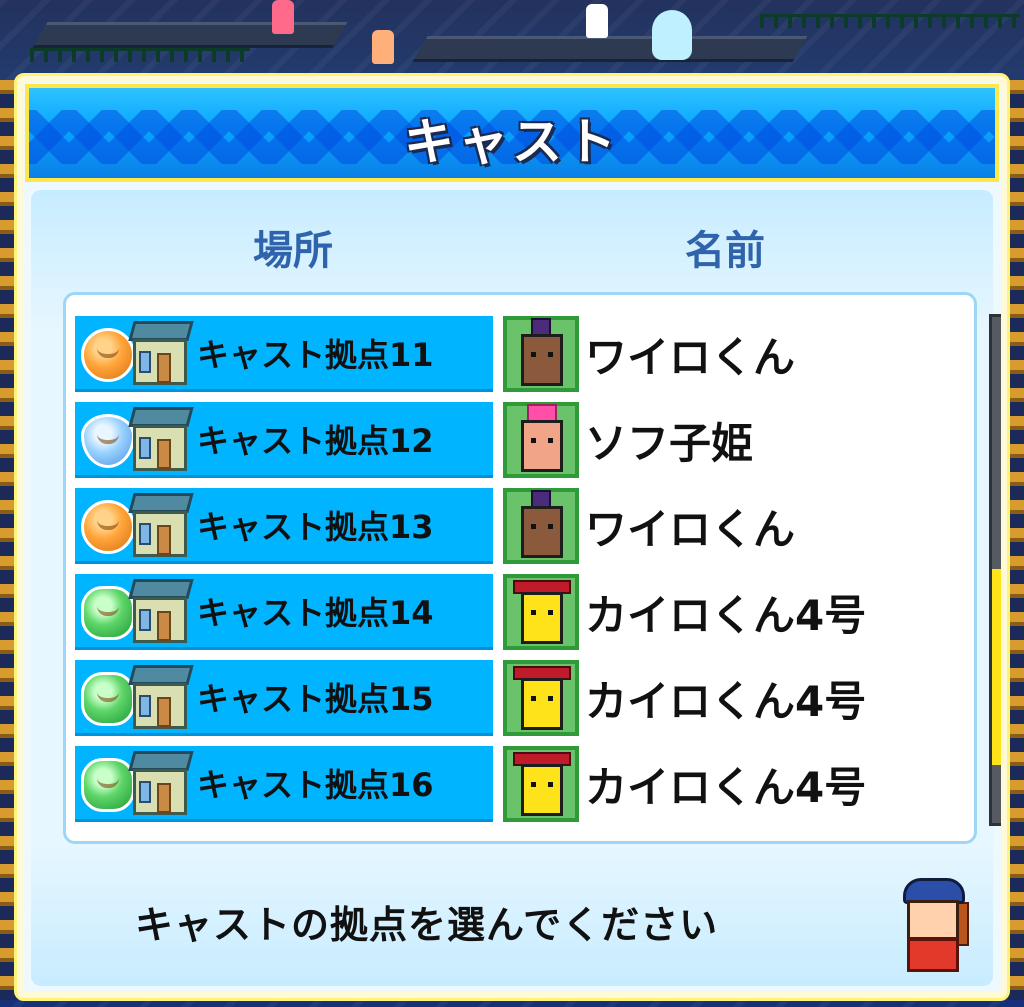  What do you see at coordinates (315, 441) in the screenshot?
I see `place-label: キャスト拠点12` at bounding box center [315, 441].